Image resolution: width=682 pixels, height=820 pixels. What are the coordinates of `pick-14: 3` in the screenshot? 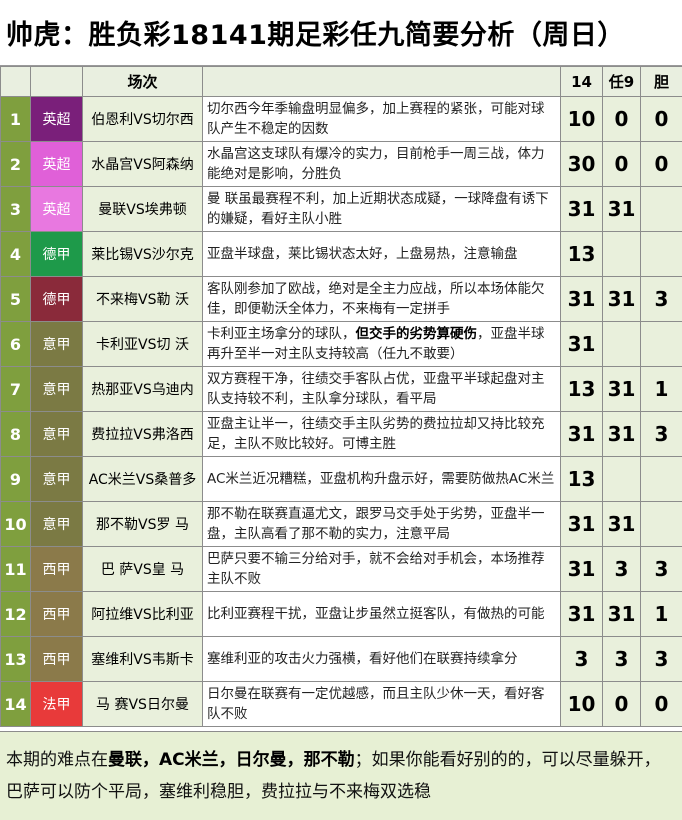 It's located at (581, 659).